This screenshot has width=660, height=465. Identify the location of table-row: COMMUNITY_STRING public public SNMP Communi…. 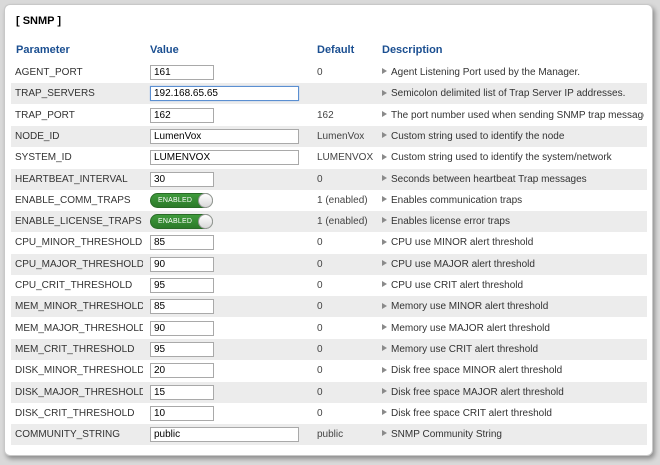
(329, 435).